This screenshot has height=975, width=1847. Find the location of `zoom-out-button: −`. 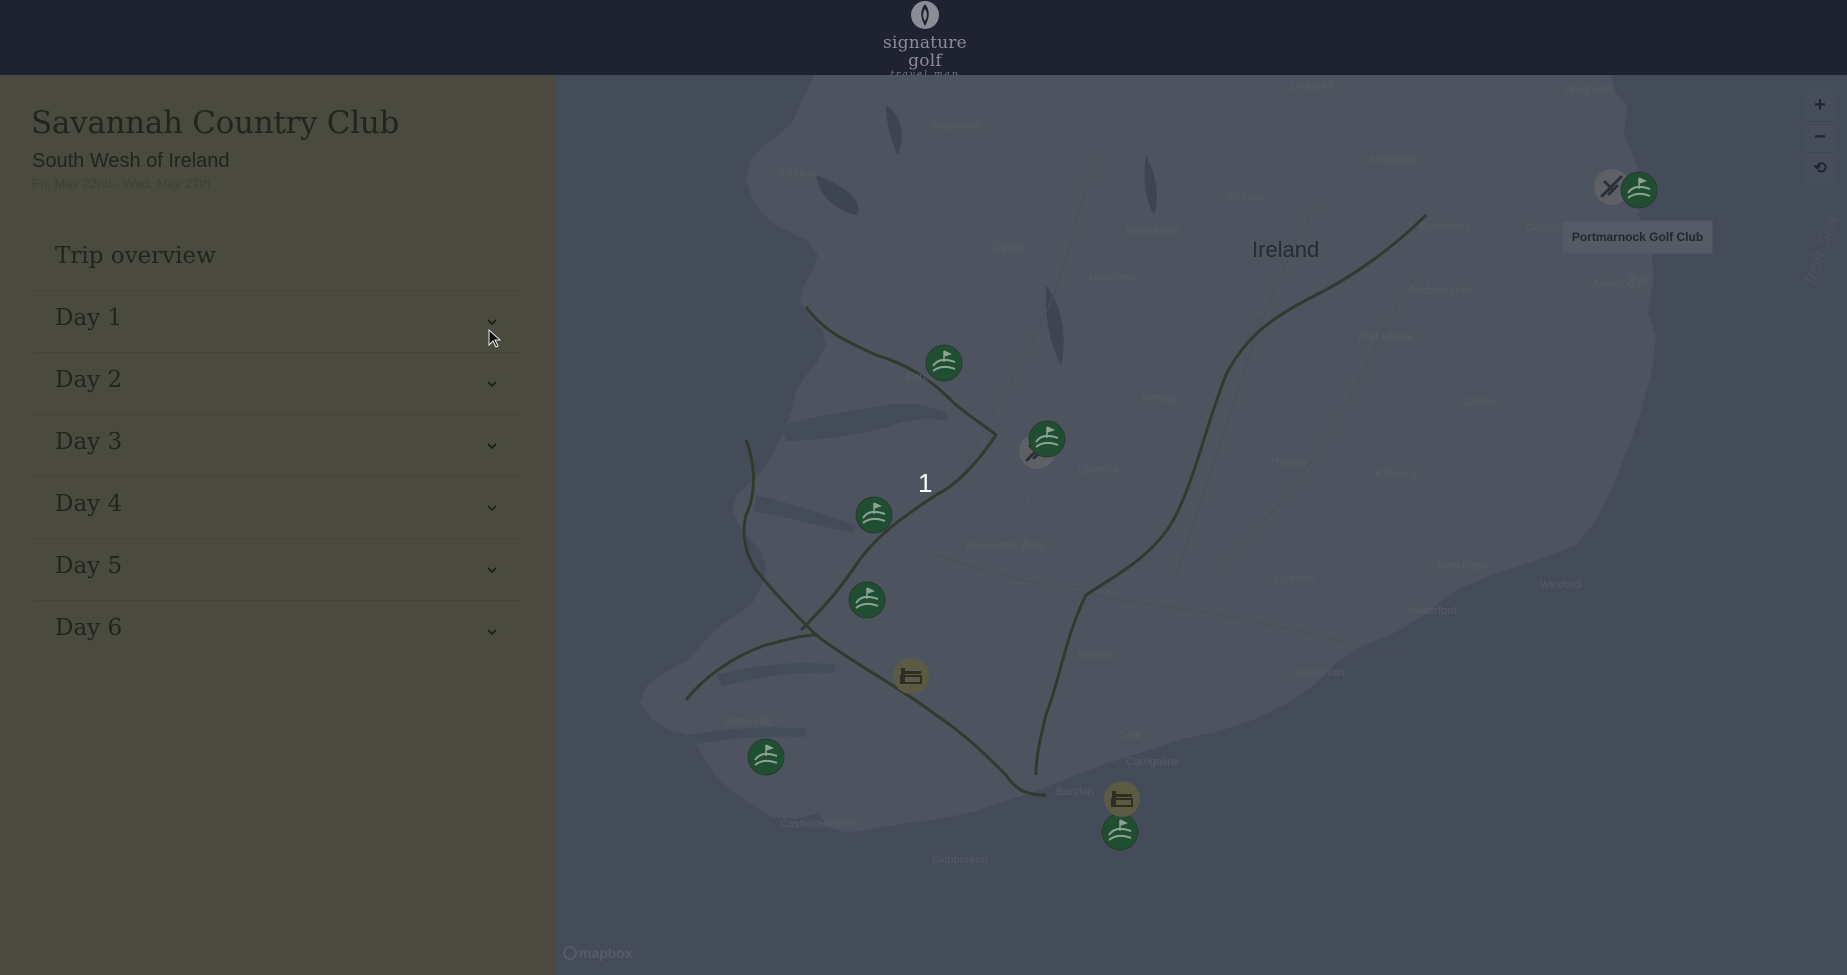

zoom-out-button: − is located at coordinates (1820, 136).